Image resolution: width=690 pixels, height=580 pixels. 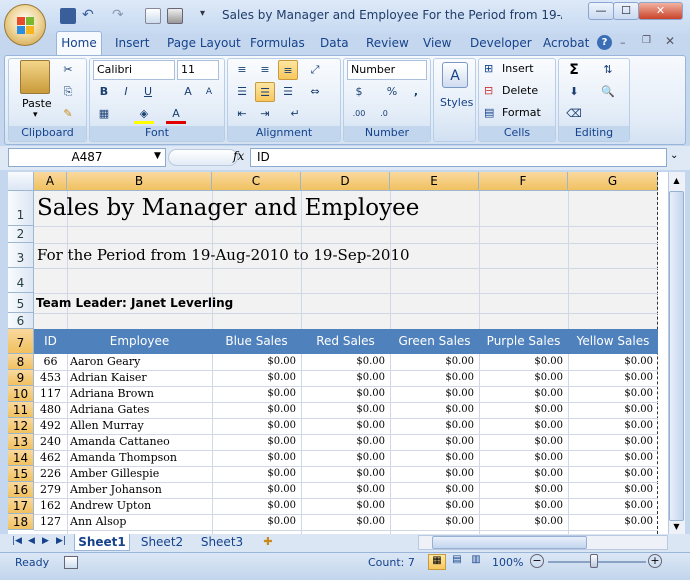 What do you see at coordinates (50, 490) in the screenshot?
I see `cell-id: 279` at bounding box center [50, 490].